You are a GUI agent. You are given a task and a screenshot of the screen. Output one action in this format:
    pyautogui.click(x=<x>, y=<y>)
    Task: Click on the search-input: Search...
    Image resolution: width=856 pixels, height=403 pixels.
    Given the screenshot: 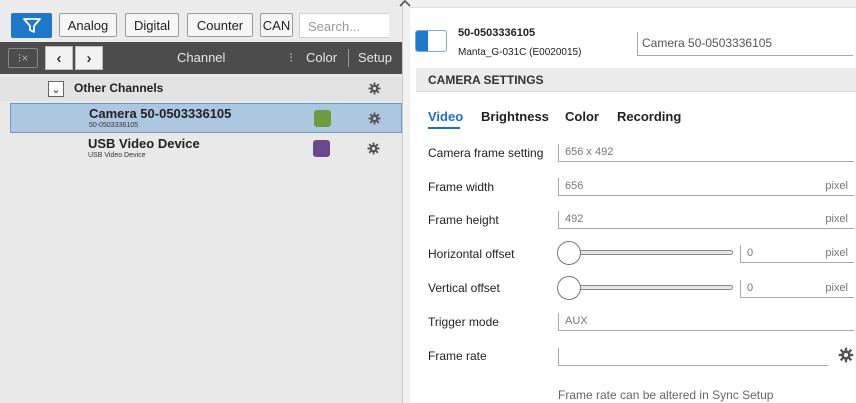 What is the action you would take?
    pyautogui.click(x=344, y=25)
    